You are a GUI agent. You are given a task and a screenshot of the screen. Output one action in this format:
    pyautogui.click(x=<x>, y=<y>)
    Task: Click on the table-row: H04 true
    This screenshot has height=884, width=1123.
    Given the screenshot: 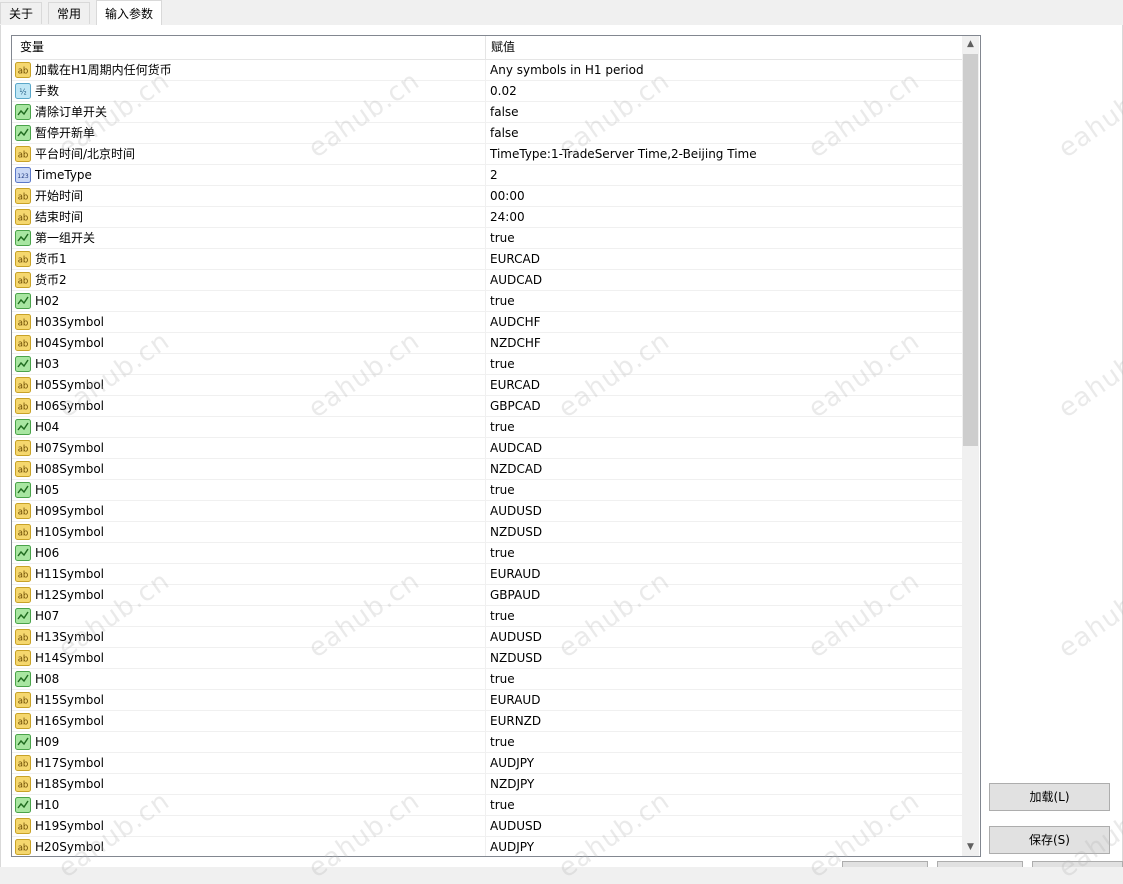 What is the action you would take?
    pyautogui.click(x=487, y=427)
    